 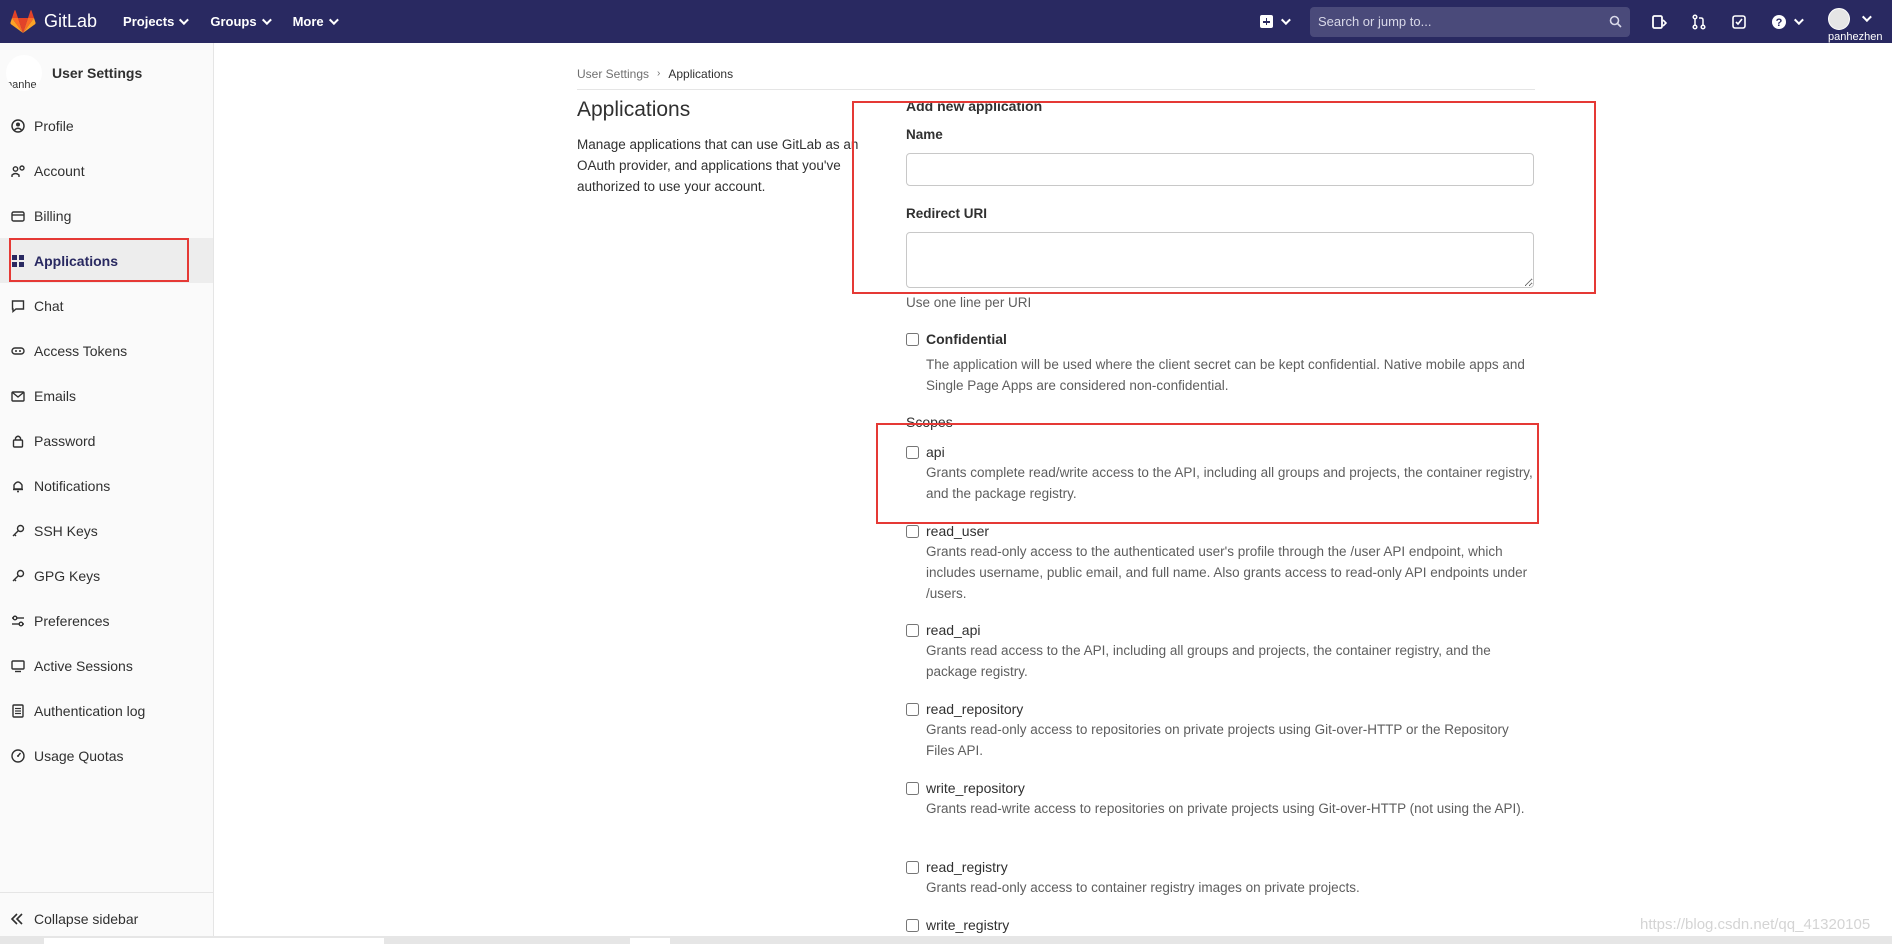 I want to click on scopes-title: Scopes, so click(x=929, y=422).